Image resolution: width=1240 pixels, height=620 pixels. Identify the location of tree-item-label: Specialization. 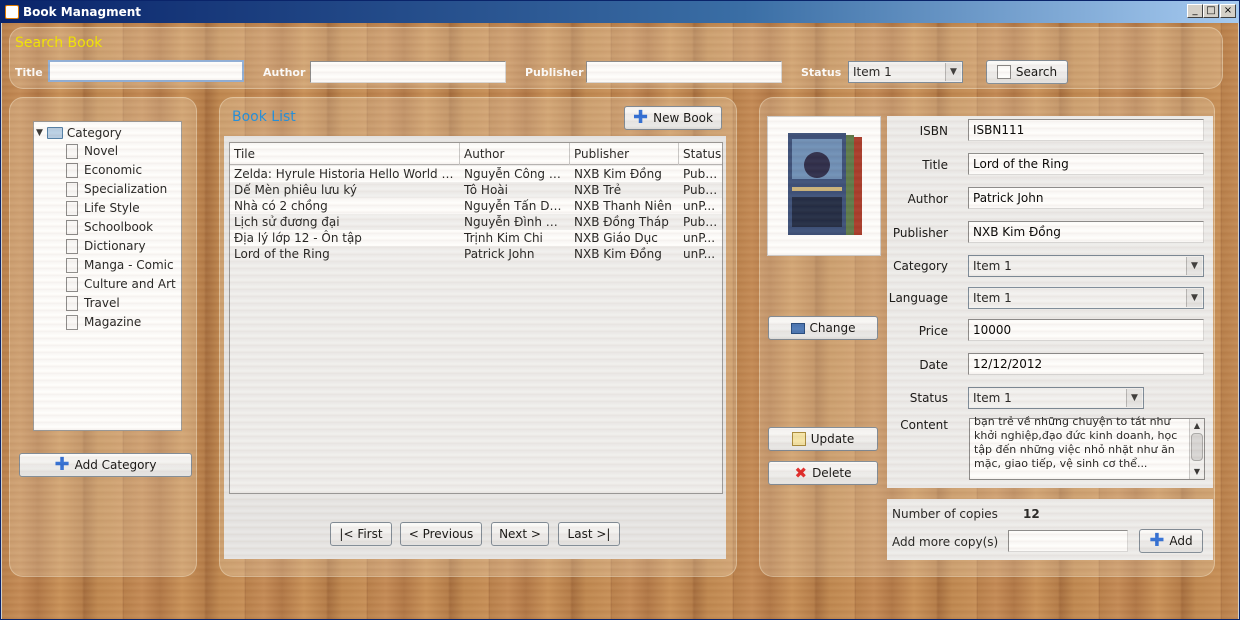
(126, 189).